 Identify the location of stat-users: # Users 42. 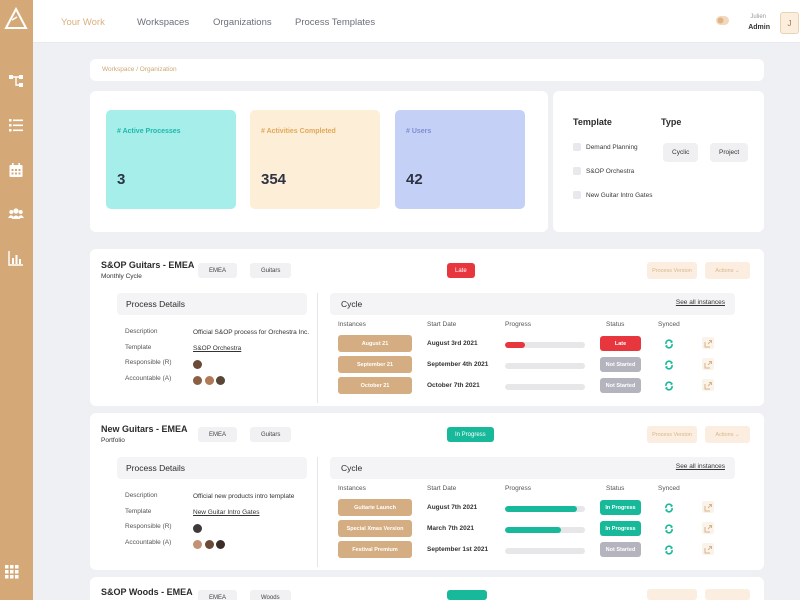
(460, 159).